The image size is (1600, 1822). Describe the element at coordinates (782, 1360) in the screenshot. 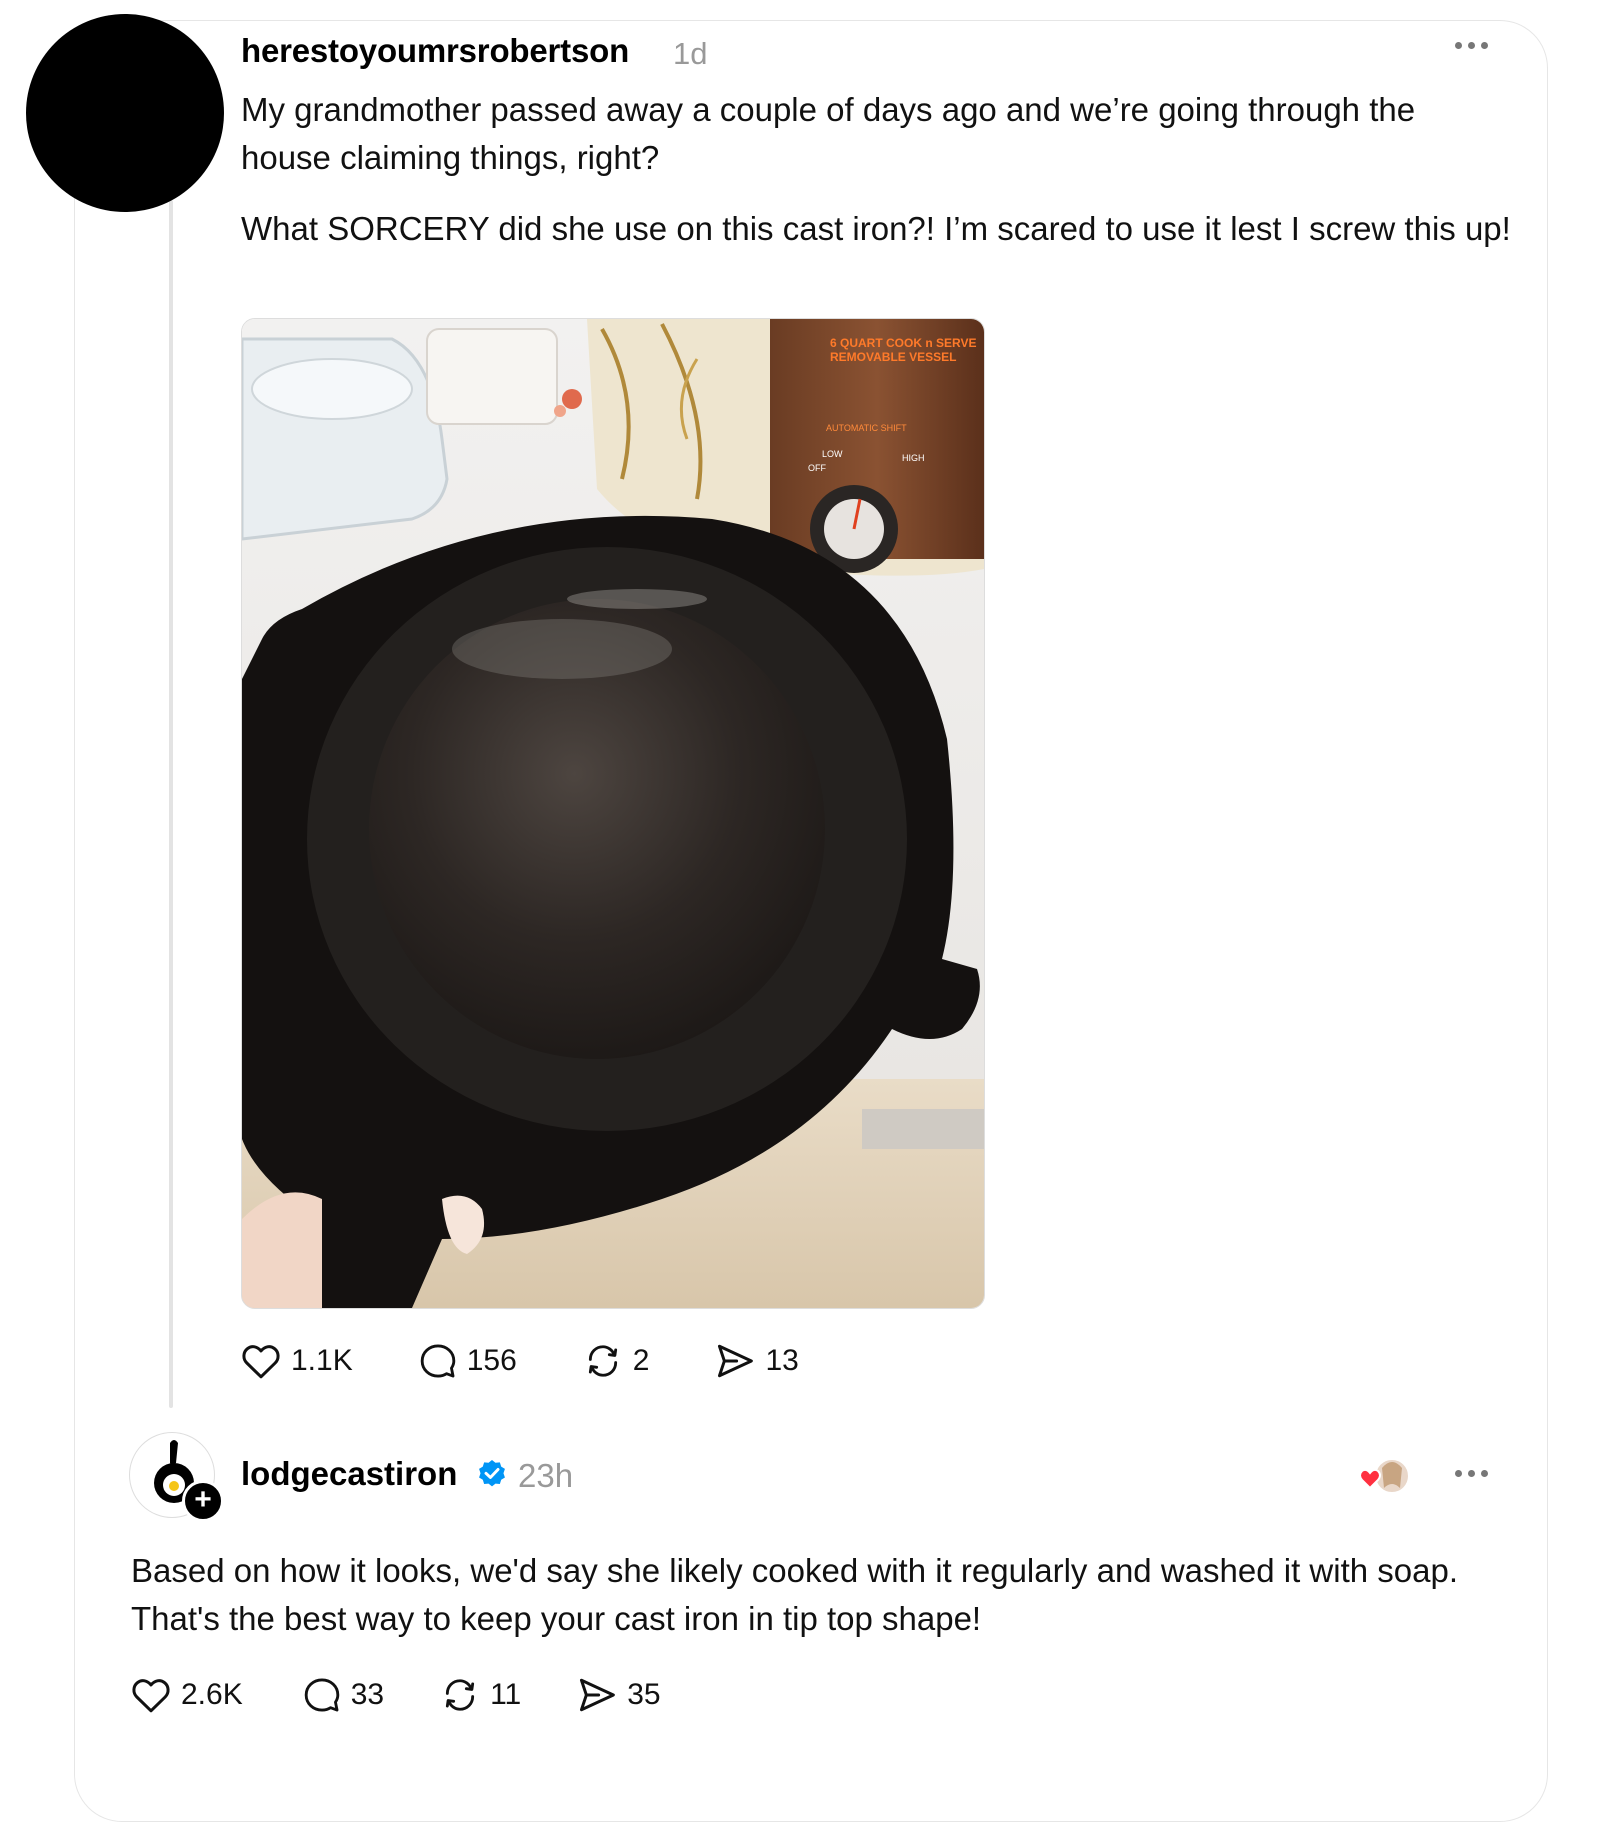

I see `share-count: 13` at that location.